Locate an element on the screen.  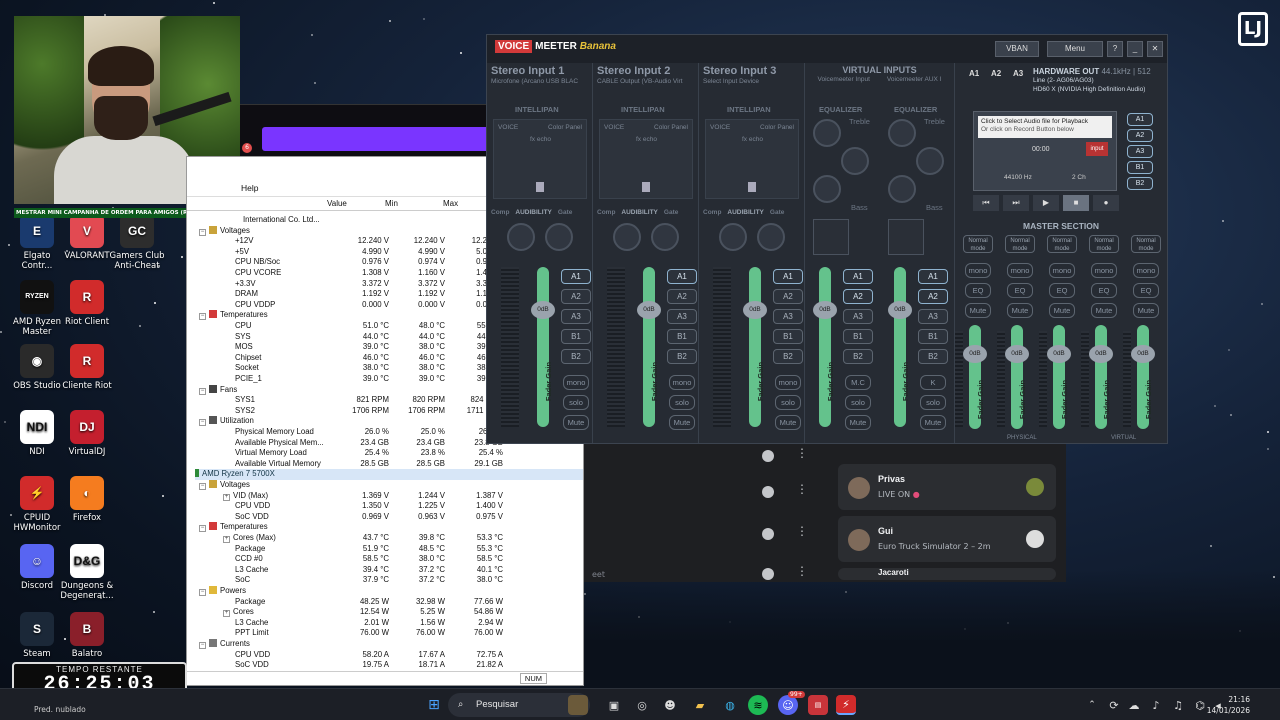
strip-device: Microfone (Arcano USB BLAC is located at coordinates (539, 81).